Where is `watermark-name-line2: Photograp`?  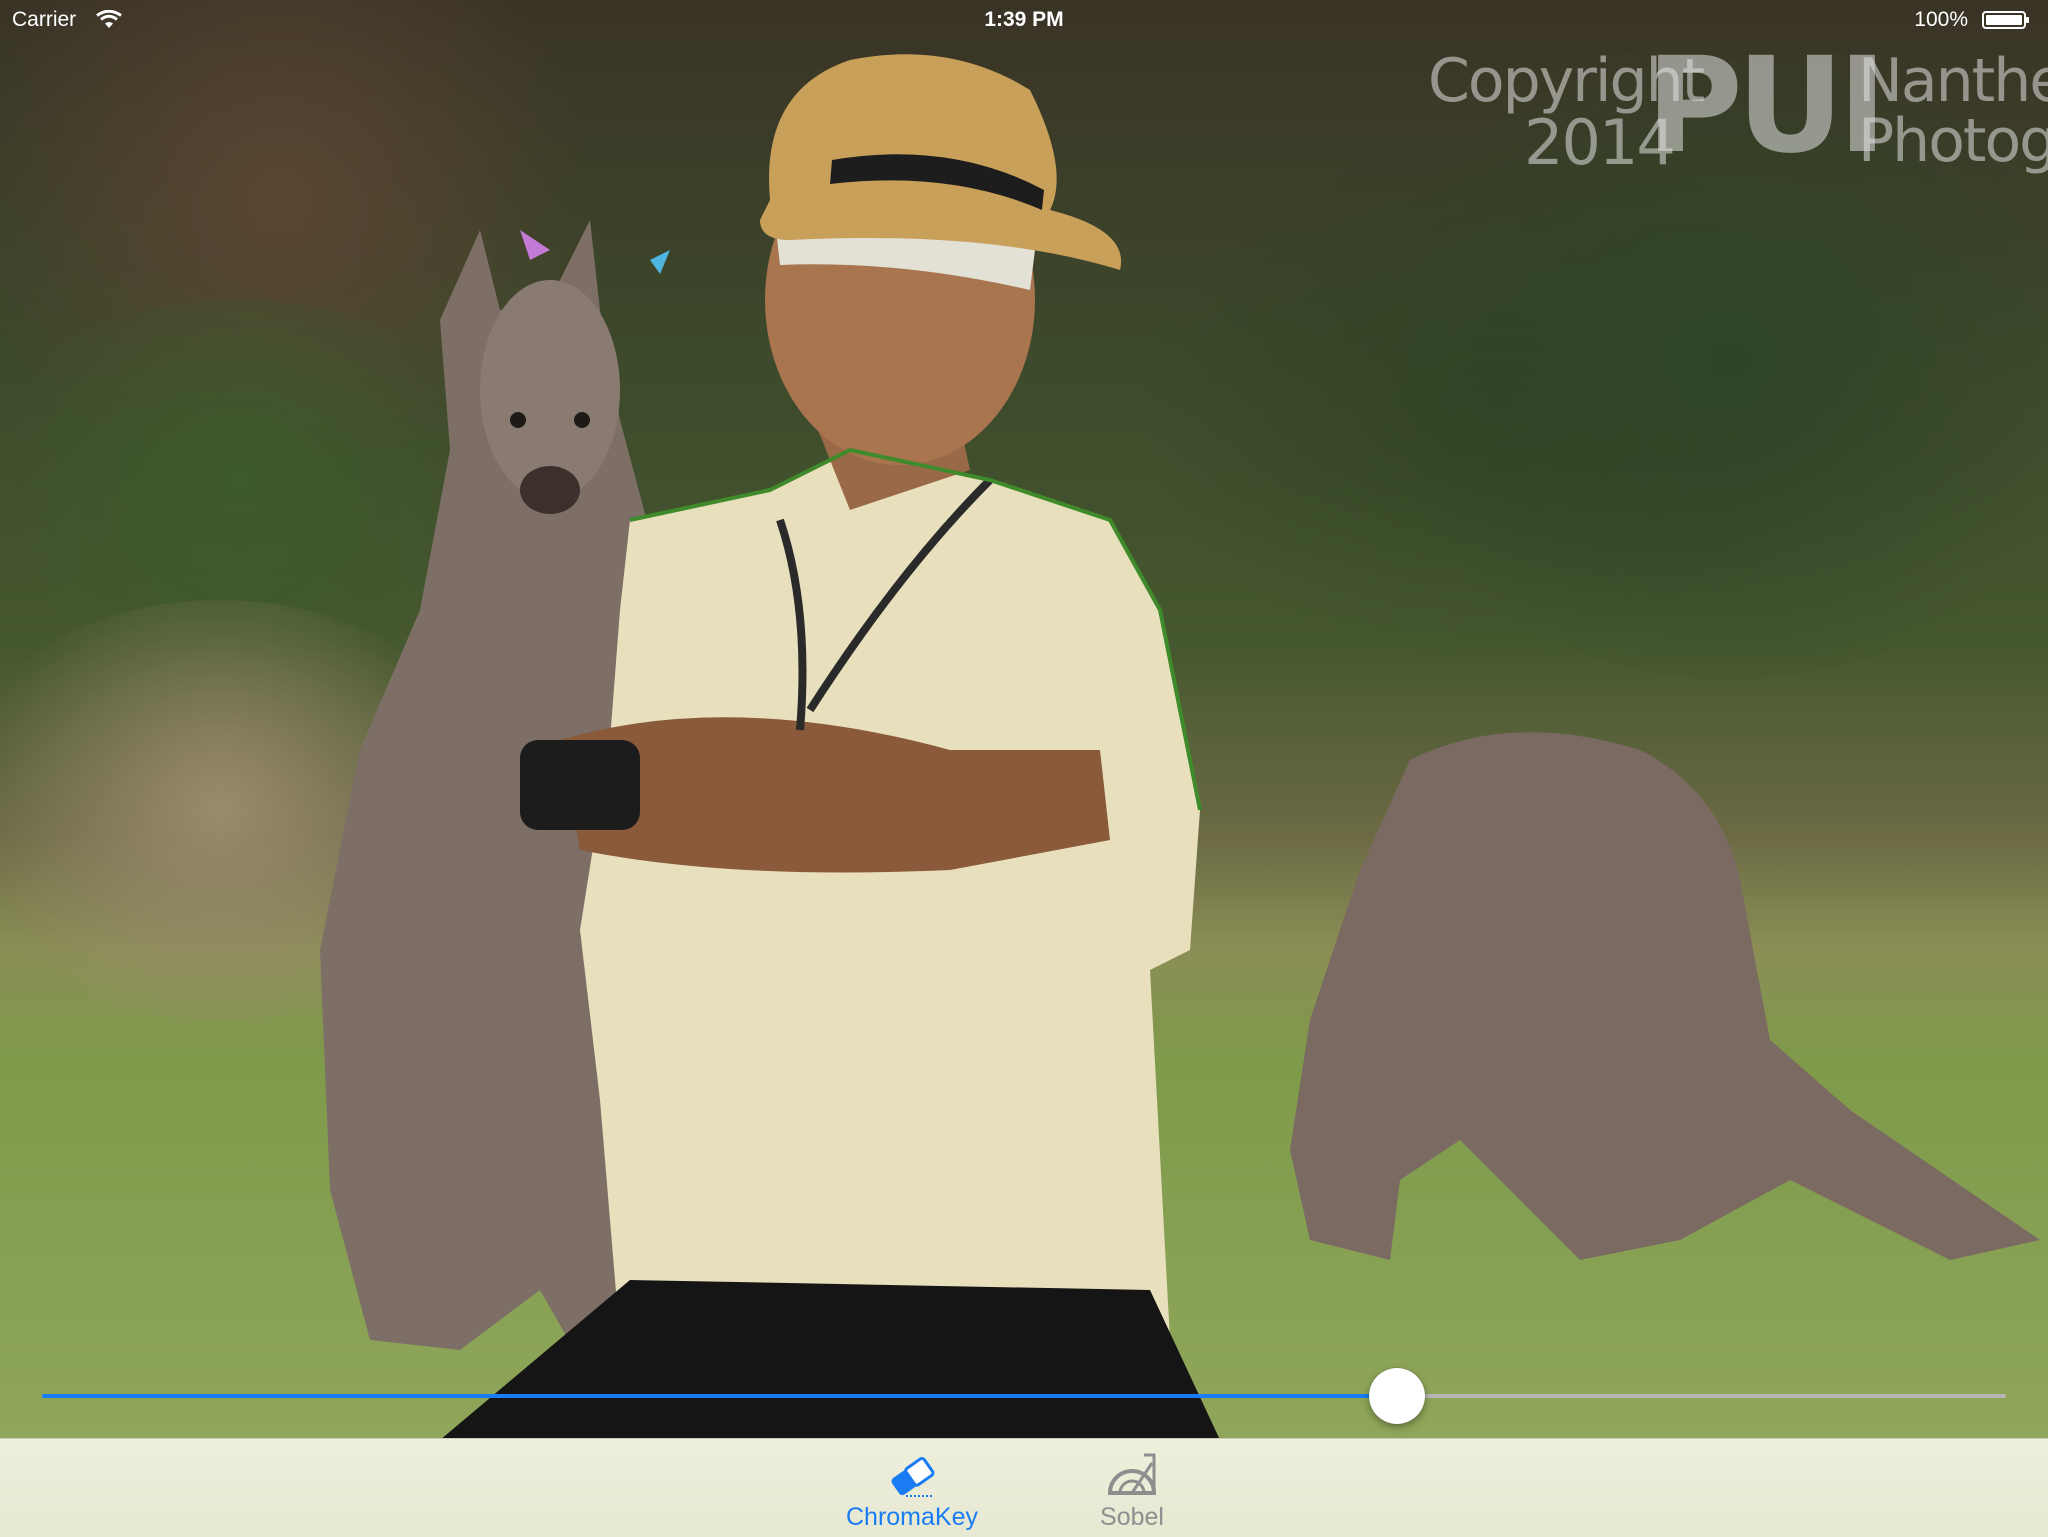
watermark-name-line2: Photograp is located at coordinates (1953, 141).